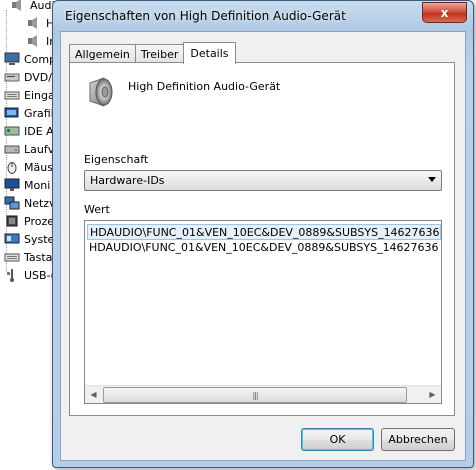  Describe the element at coordinates (159, 53) in the screenshot. I see `tab-driver: Treiber` at that location.